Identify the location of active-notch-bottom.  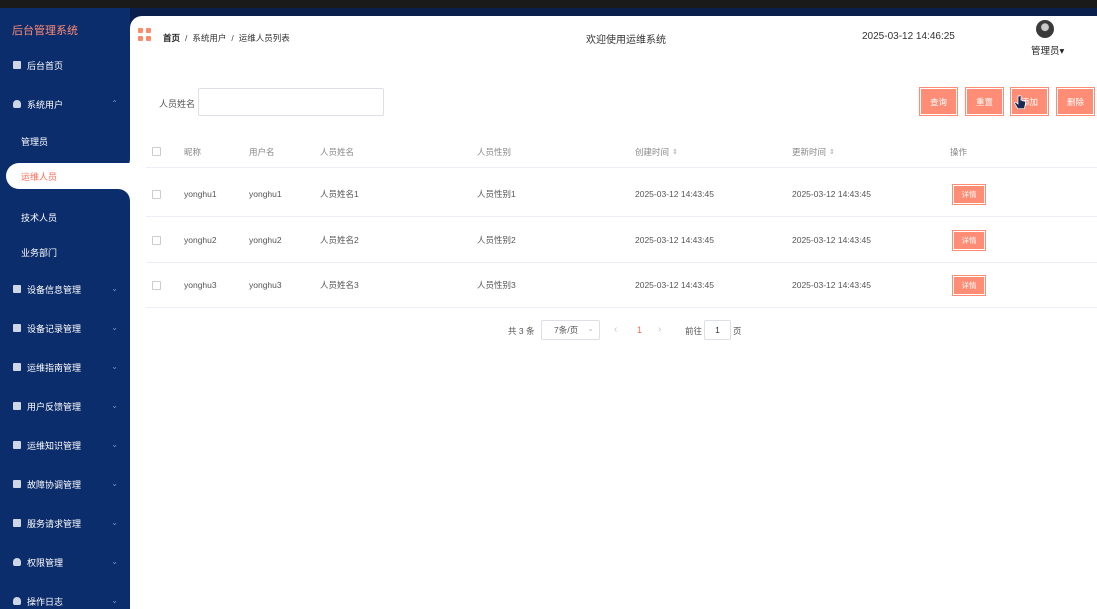
(124, 195).